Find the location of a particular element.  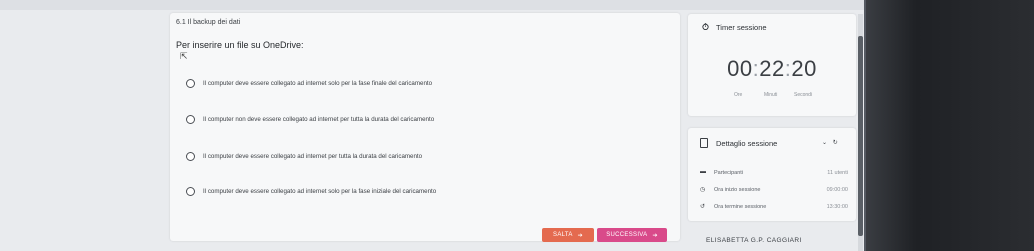

user-name: ELISABETTA G.P. CAGGIARI is located at coordinates (754, 240).